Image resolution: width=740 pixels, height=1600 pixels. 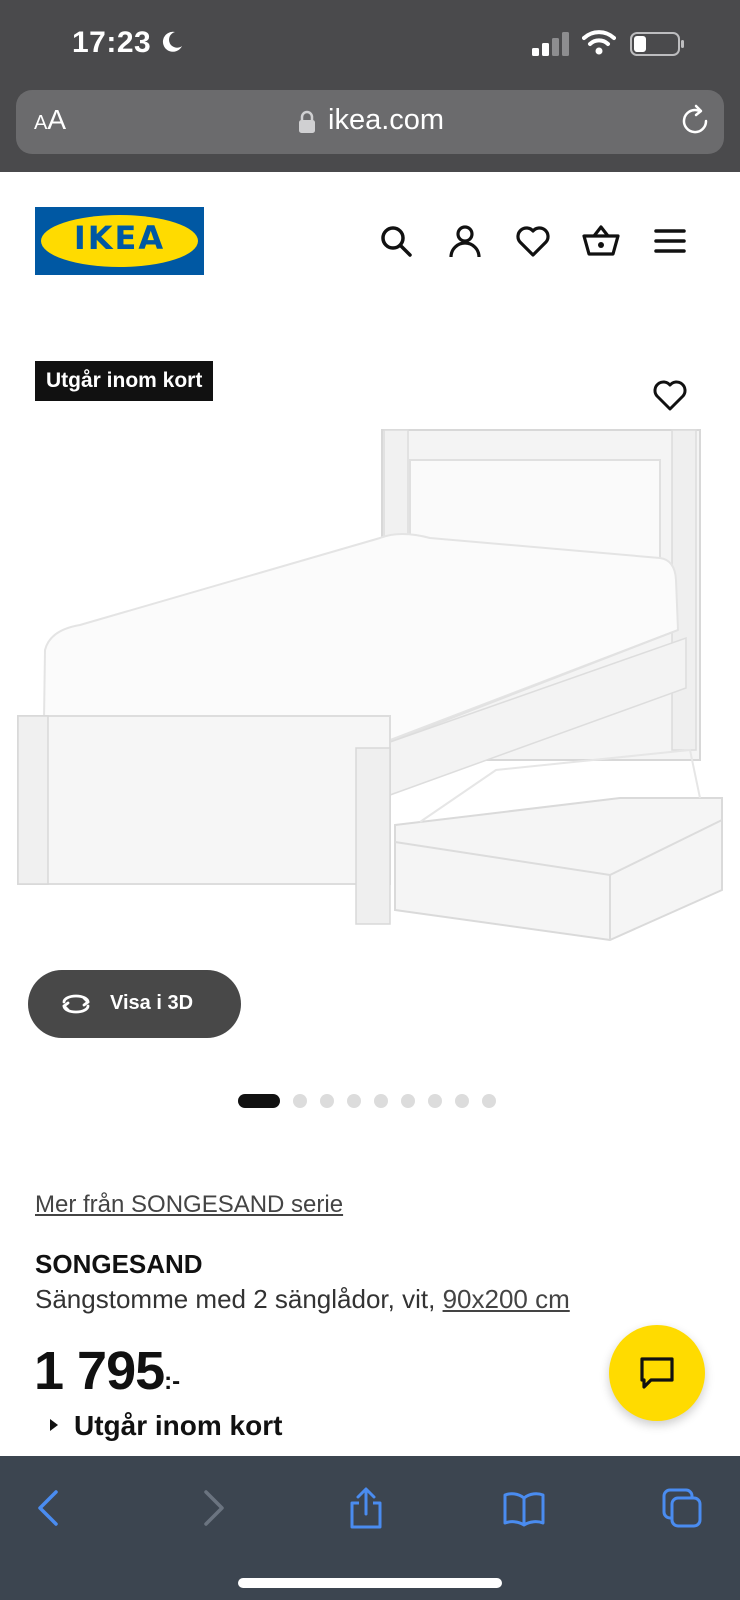 I want to click on home-indicator, so click(x=370, y=1583).